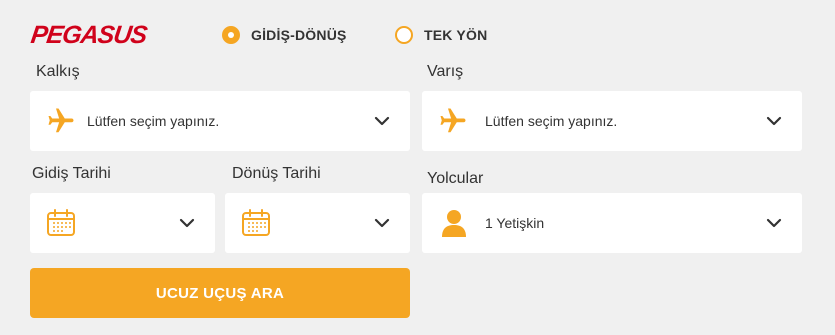 The width and height of the screenshot is (835, 335). What do you see at coordinates (153, 121) in the screenshot?
I see `origin-placeholder: Lütfen seçim yapınız.` at bounding box center [153, 121].